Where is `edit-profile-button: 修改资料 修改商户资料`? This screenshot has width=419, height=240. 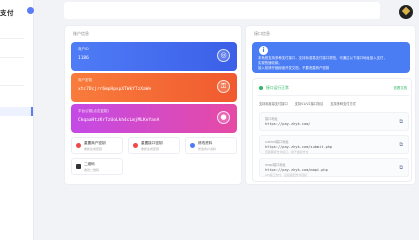 edit-profile-button: 修改资料 修改商户资料 is located at coordinates (211, 145).